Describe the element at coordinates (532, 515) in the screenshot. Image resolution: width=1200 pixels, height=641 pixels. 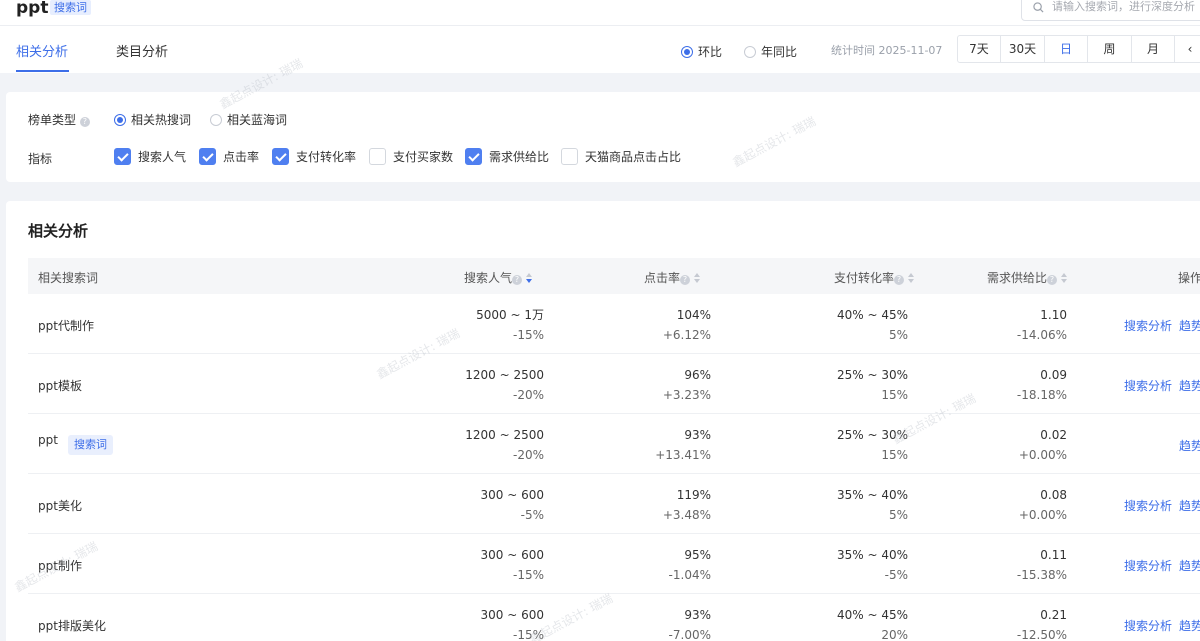
I see `change: -5%` at that location.